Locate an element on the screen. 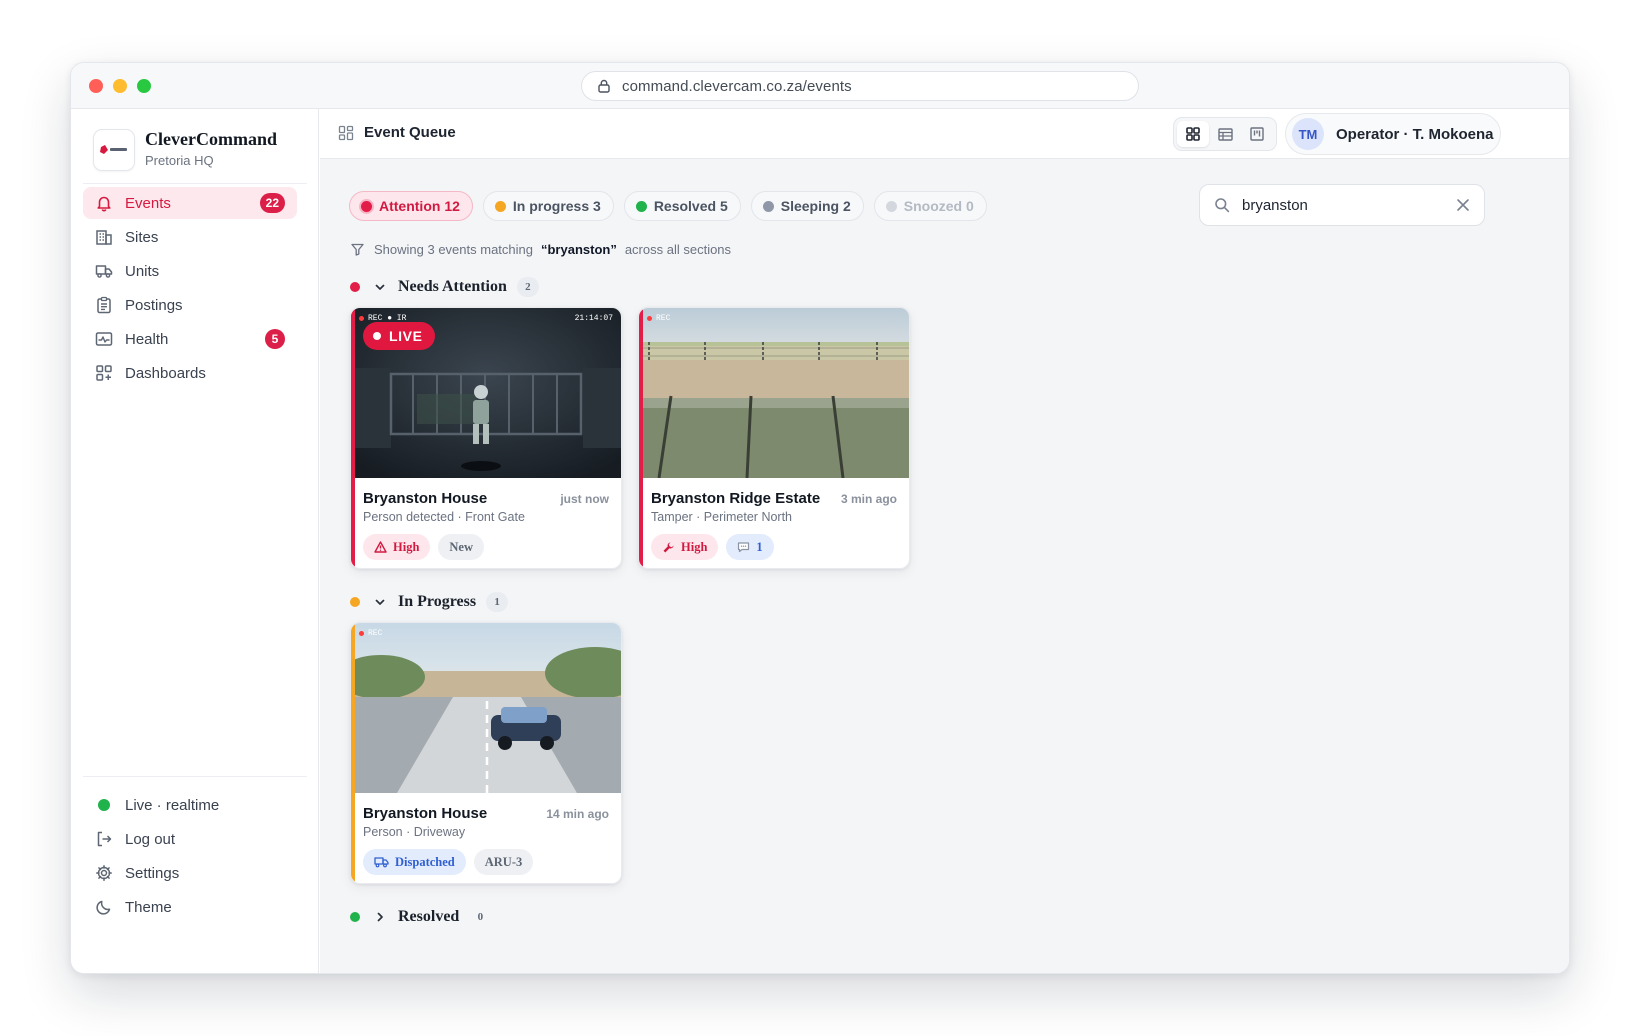 The height and width of the screenshot is (1036, 1640). sidebar-item-label: Sites is located at coordinates (142, 237).